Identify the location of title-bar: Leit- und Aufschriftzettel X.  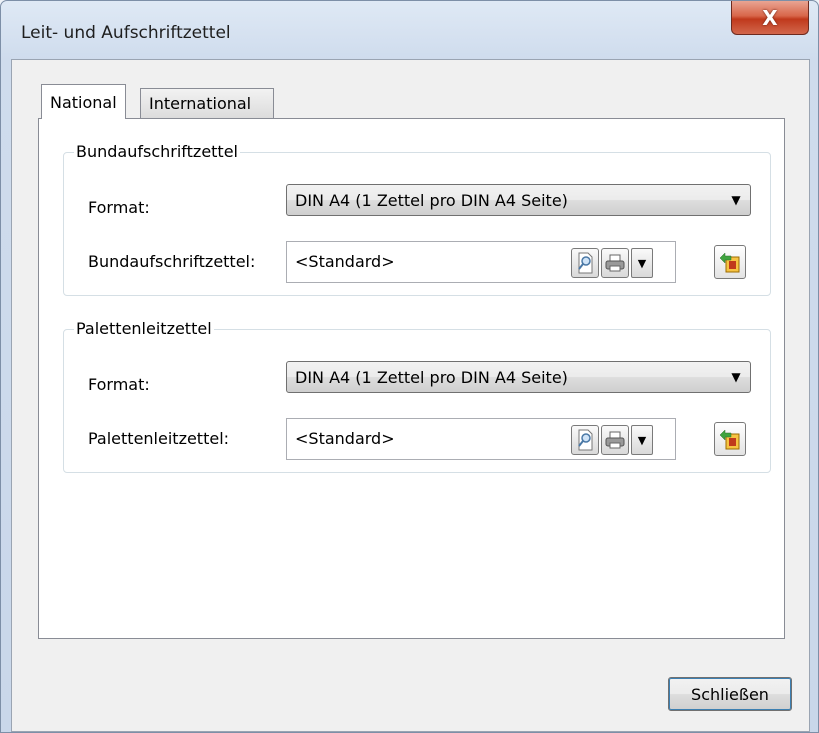
(409, 30).